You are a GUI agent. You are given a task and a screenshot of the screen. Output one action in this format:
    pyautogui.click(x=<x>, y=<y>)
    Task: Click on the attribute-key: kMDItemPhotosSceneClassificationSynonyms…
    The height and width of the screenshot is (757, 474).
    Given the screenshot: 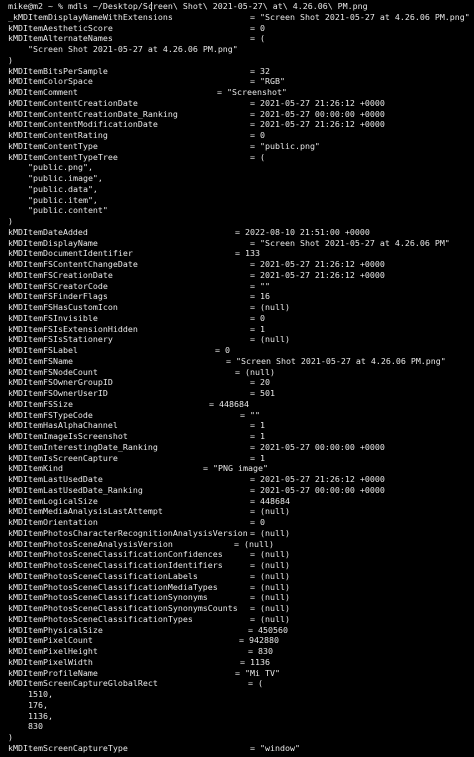 What is the action you would take?
    pyautogui.click(x=123, y=608)
    